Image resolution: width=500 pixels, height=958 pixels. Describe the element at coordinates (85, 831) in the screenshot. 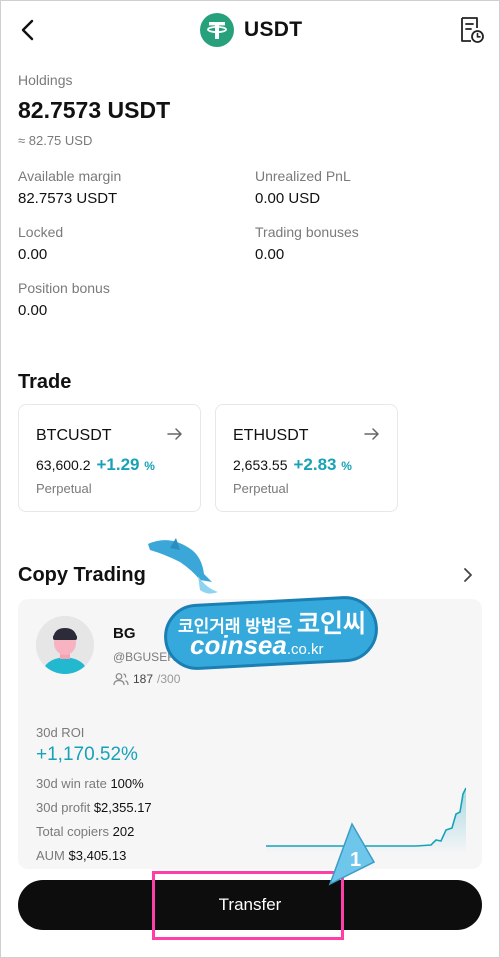

I see `total-copiers: Total copiers 202` at that location.